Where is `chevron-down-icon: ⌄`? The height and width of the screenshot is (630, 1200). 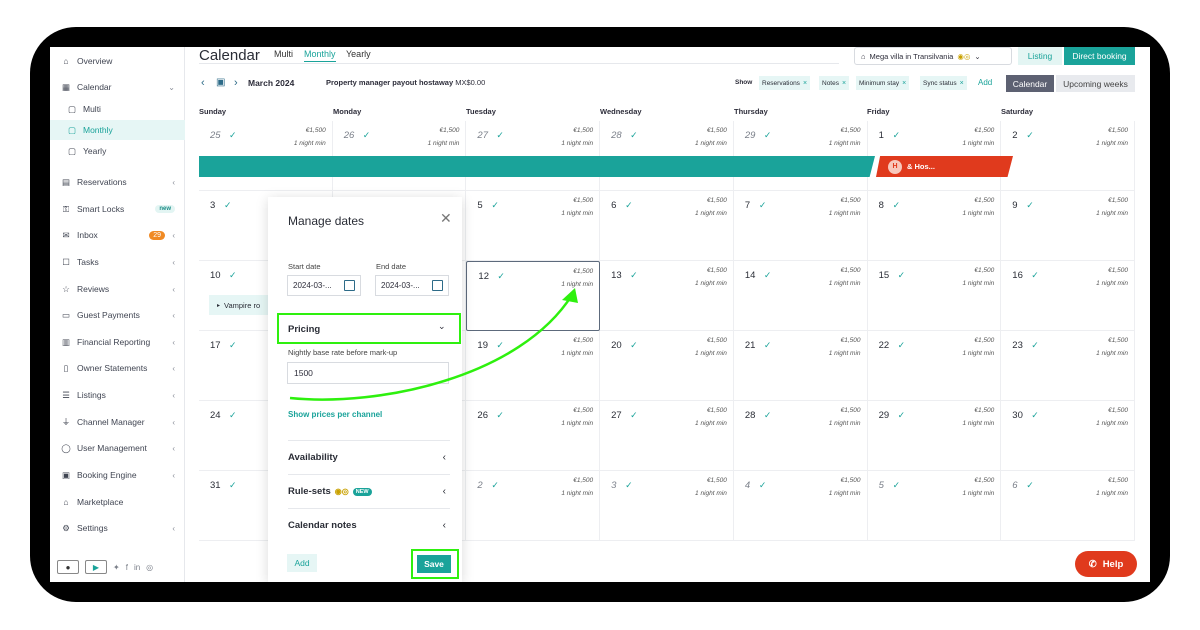
chevron-down-icon: ⌄ is located at coordinates (442, 326).